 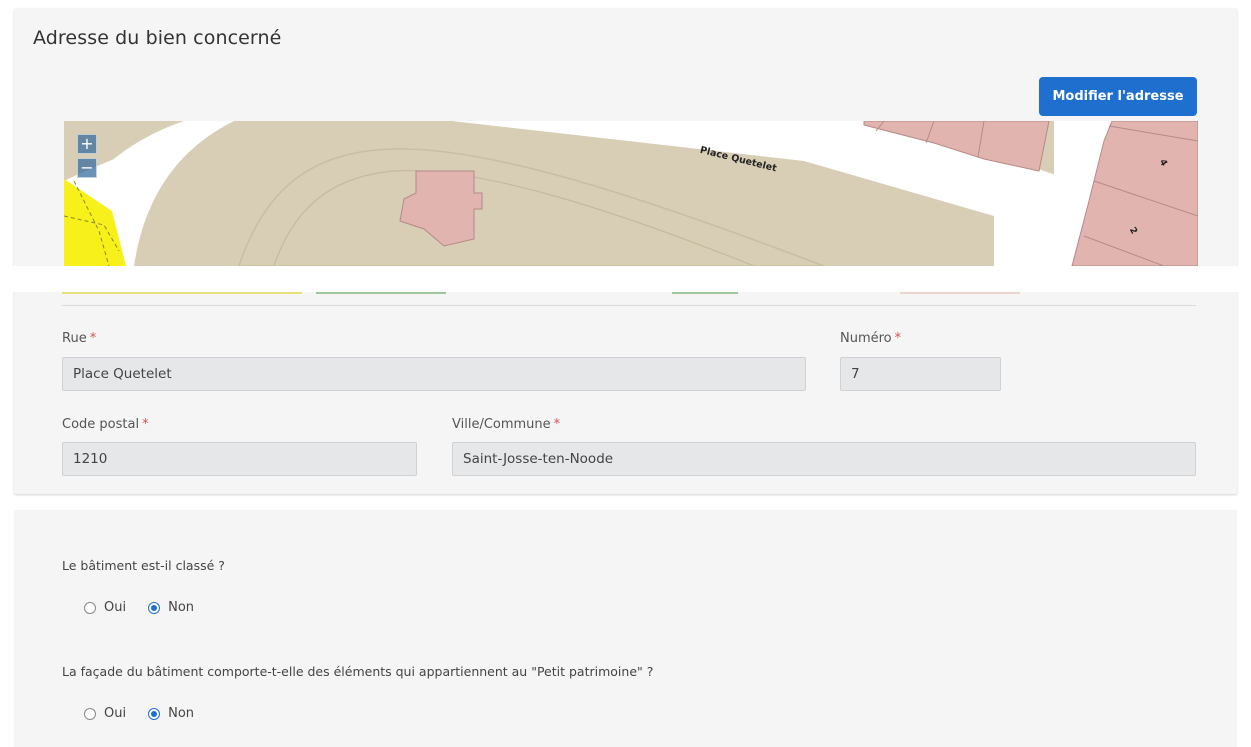 What do you see at coordinates (87, 144) in the screenshot?
I see `zoom-in-button: +` at bounding box center [87, 144].